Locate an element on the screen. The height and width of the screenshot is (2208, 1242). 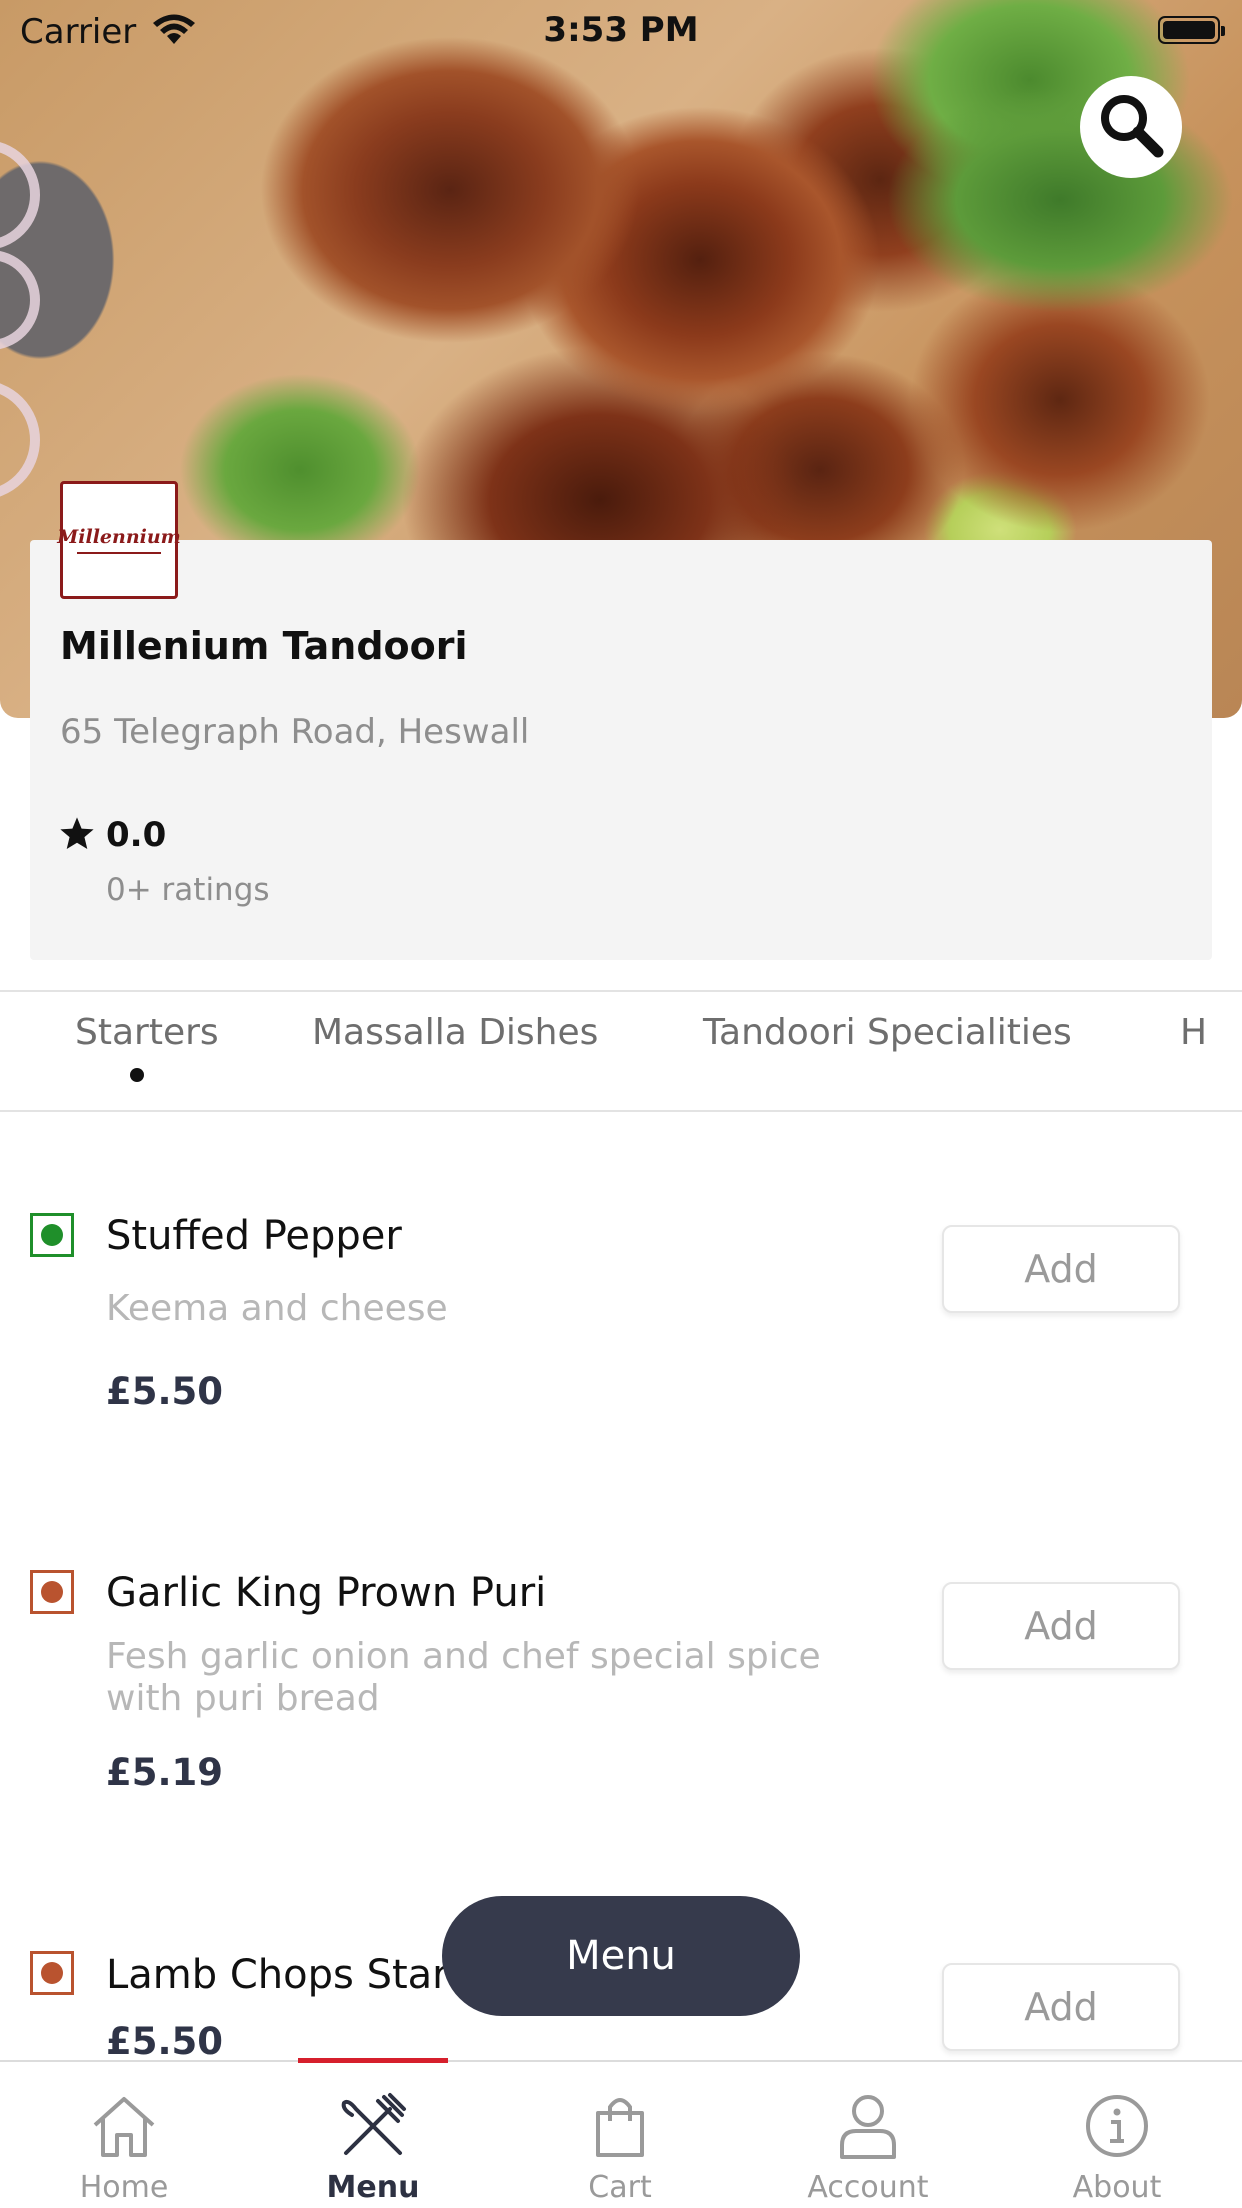
menu-float-button: Menu is located at coordinates (621, 1956).